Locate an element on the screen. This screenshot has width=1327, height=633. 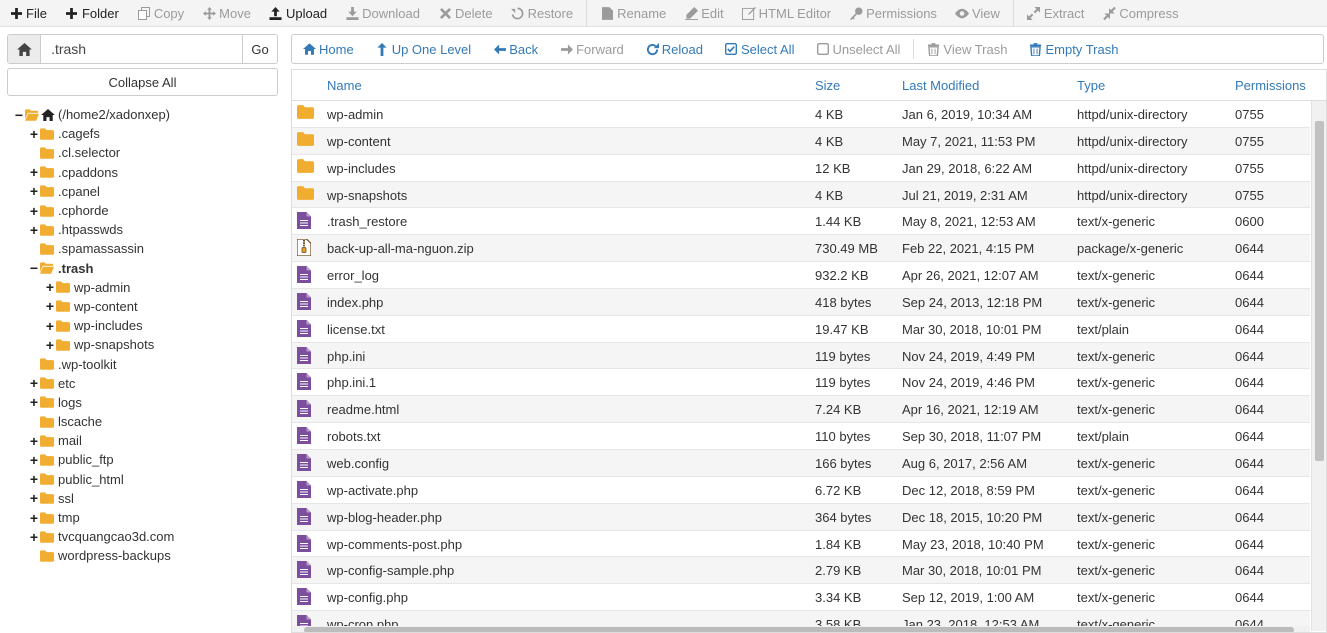
file-name: php.ini.1 is located at coordinates (351, 382).